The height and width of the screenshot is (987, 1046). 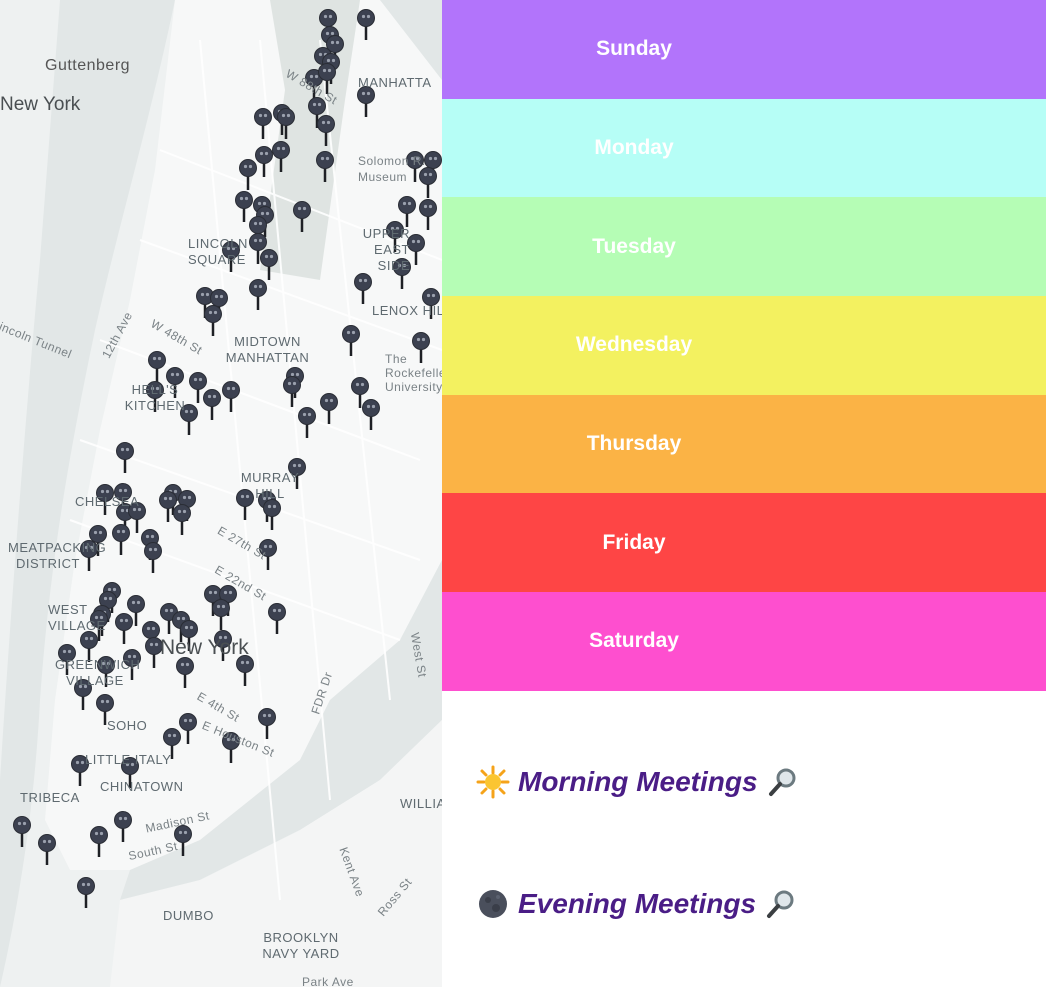 What do you see at coordinates (413, 373) in the screenshot?
I see `map-label-rockefeller: The Rockefeller University` at bounding box center [413, 373].